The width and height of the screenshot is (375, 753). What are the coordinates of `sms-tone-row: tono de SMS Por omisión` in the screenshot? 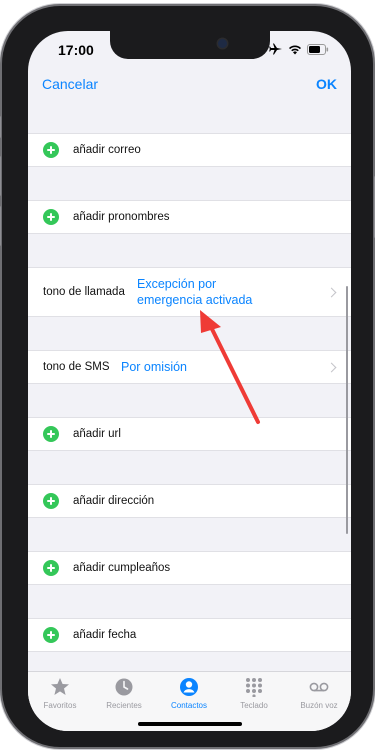 It's located at (189, 367).